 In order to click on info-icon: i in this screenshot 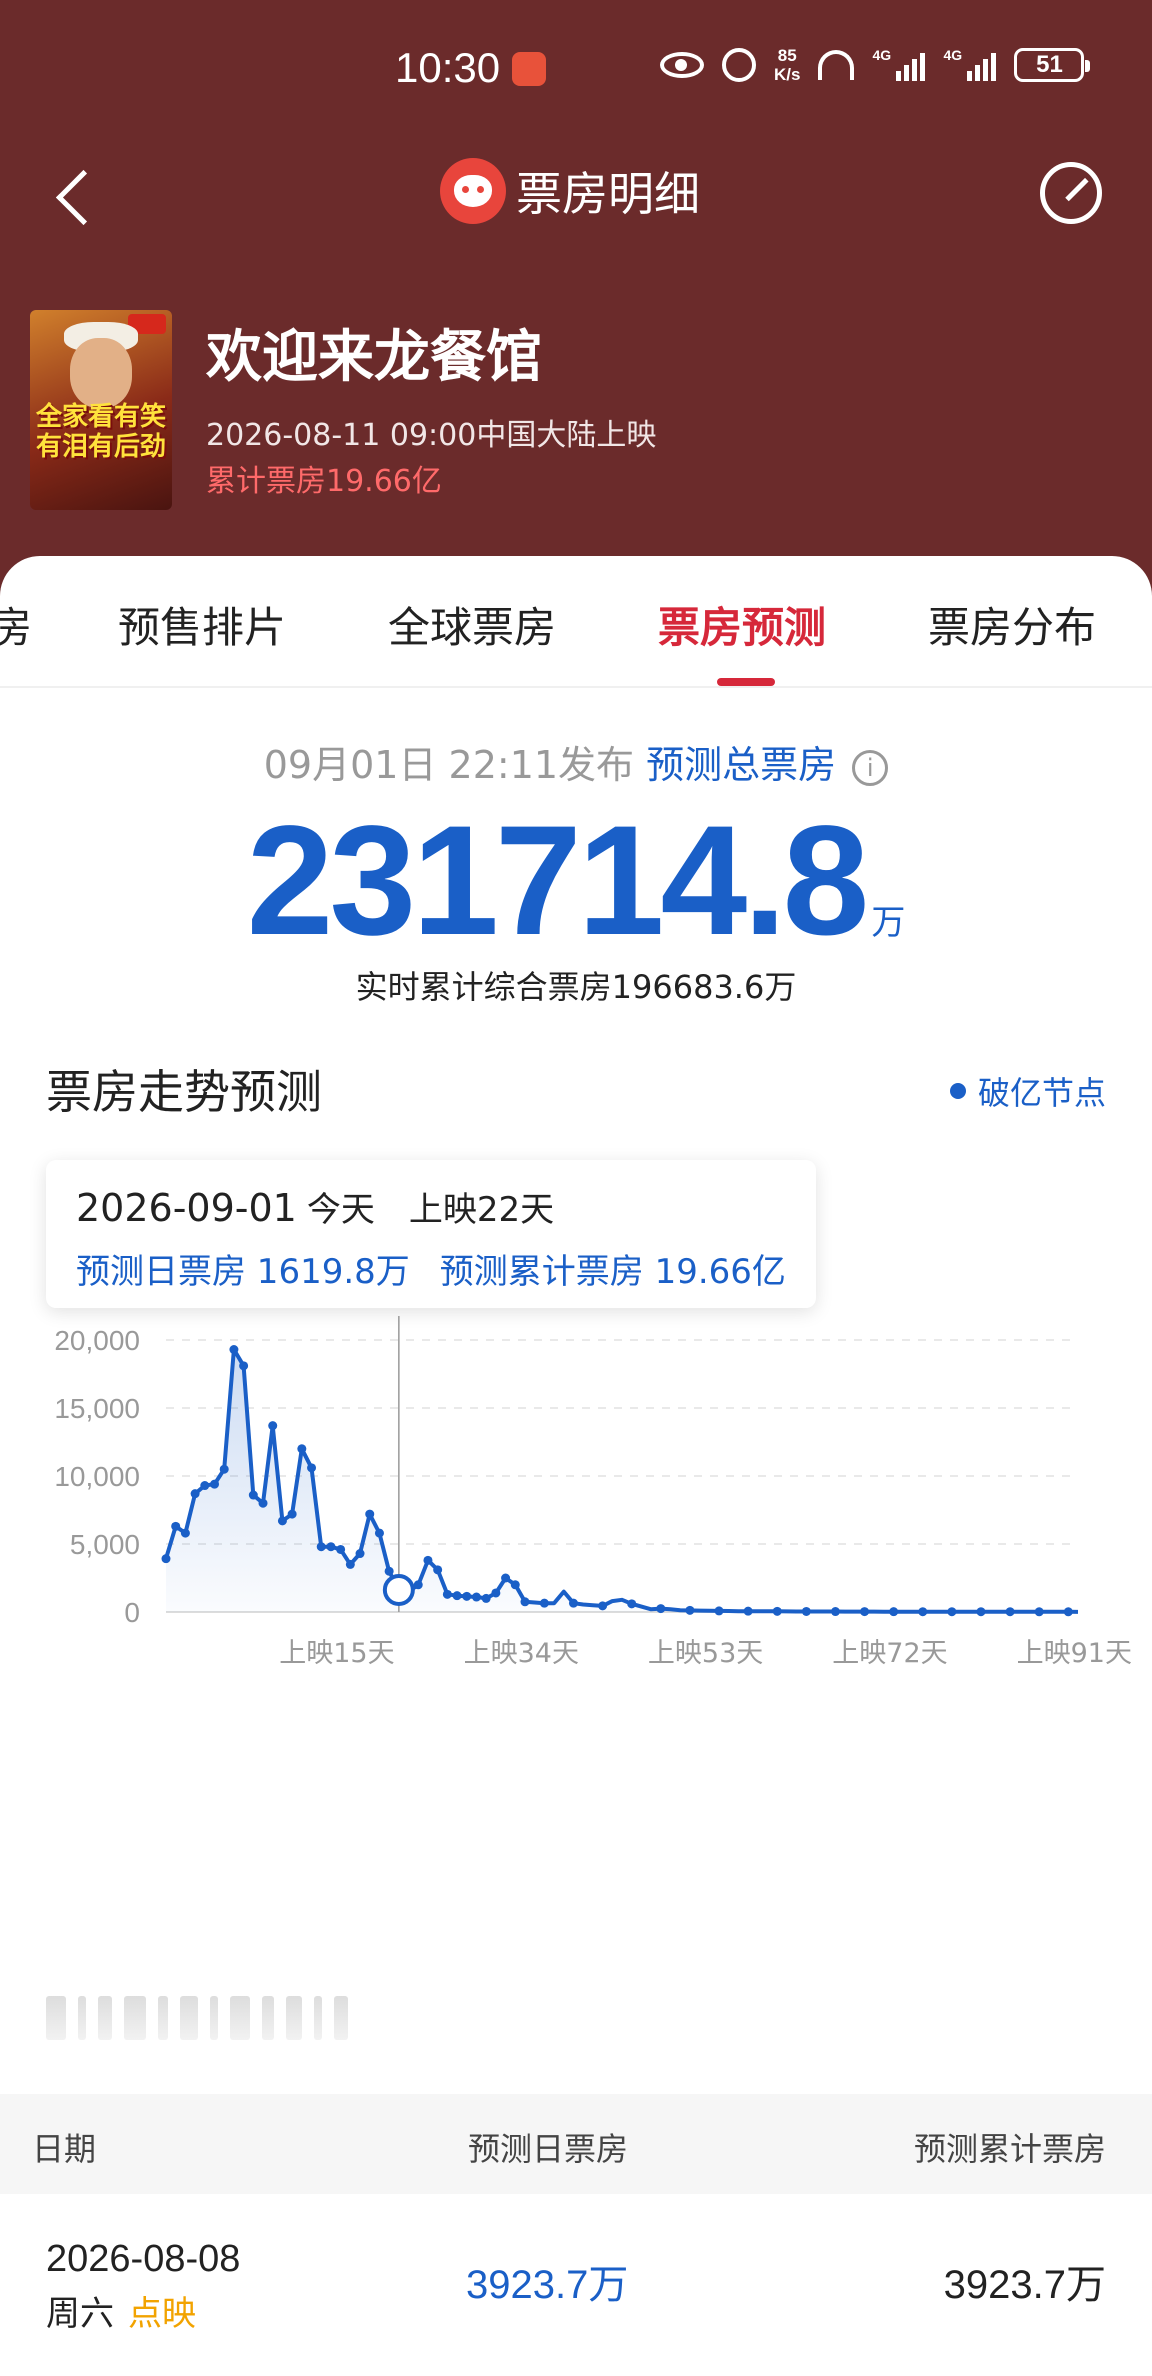, I will do `click(870, 767)`.